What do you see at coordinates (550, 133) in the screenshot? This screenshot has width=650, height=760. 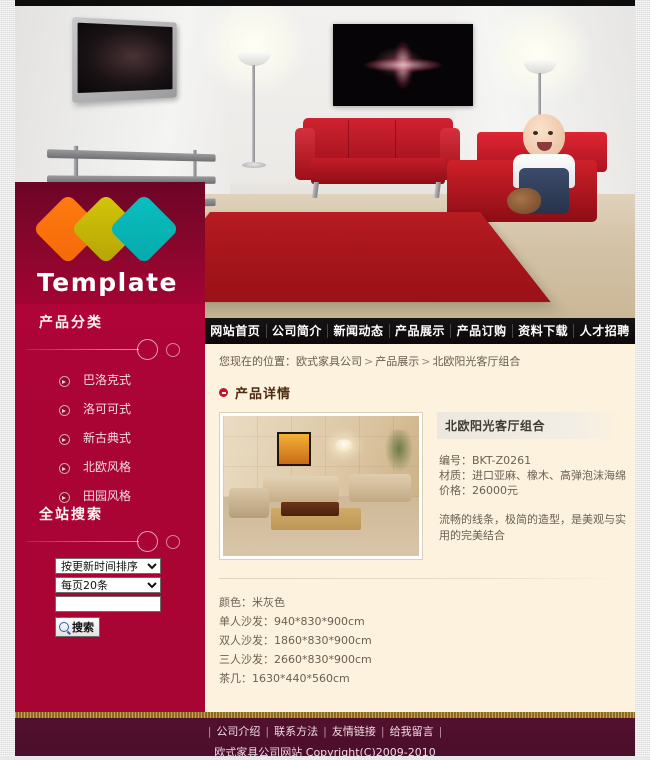 I see `baby-eye` at bounding box center [550, 133].